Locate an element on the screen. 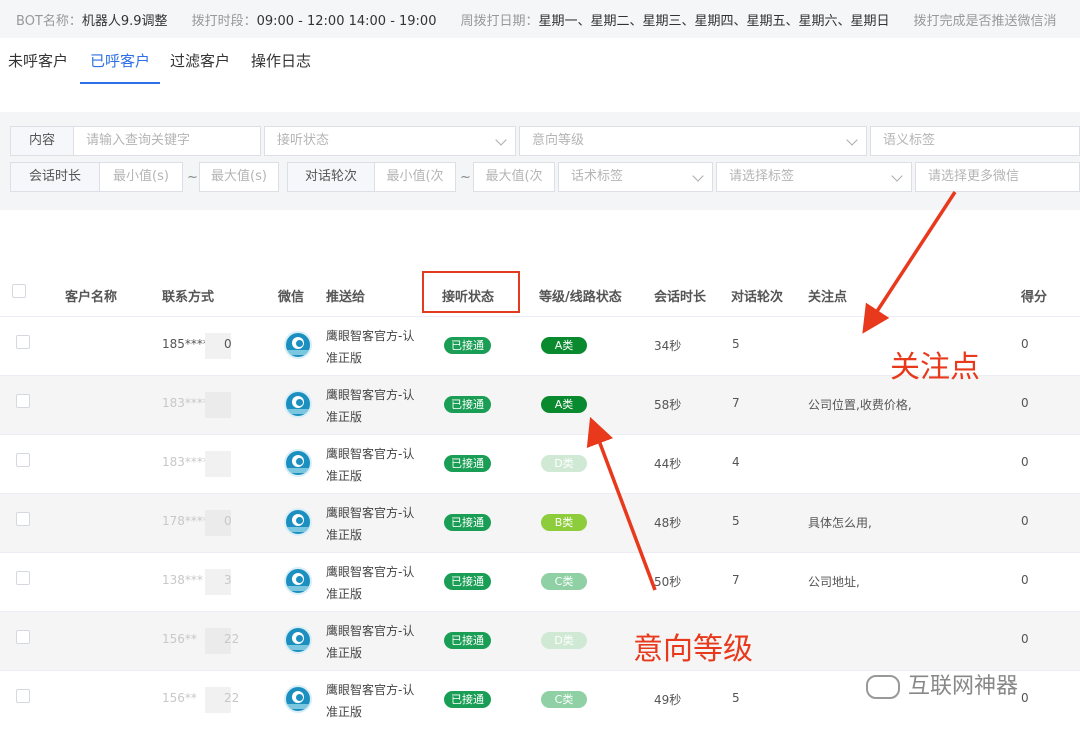  wechat-logo-icon is located at coordinates (883, 687).